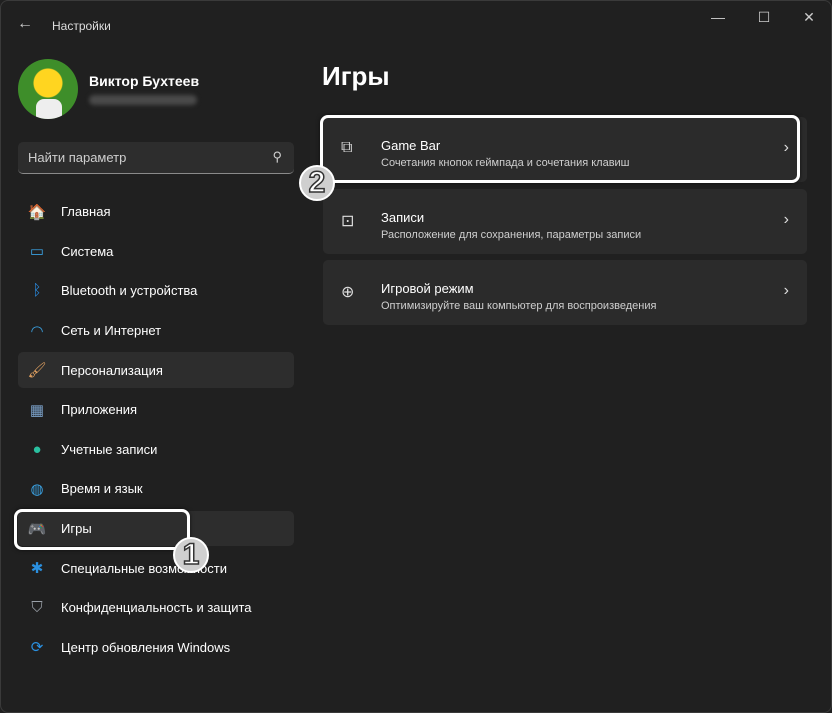 This screenshot has height=713, width=832. What do you see at coordinates (156, 158) in the screenshot?
I see `search-input: Найти параметр ⚲` at bounding box center [156, 158].